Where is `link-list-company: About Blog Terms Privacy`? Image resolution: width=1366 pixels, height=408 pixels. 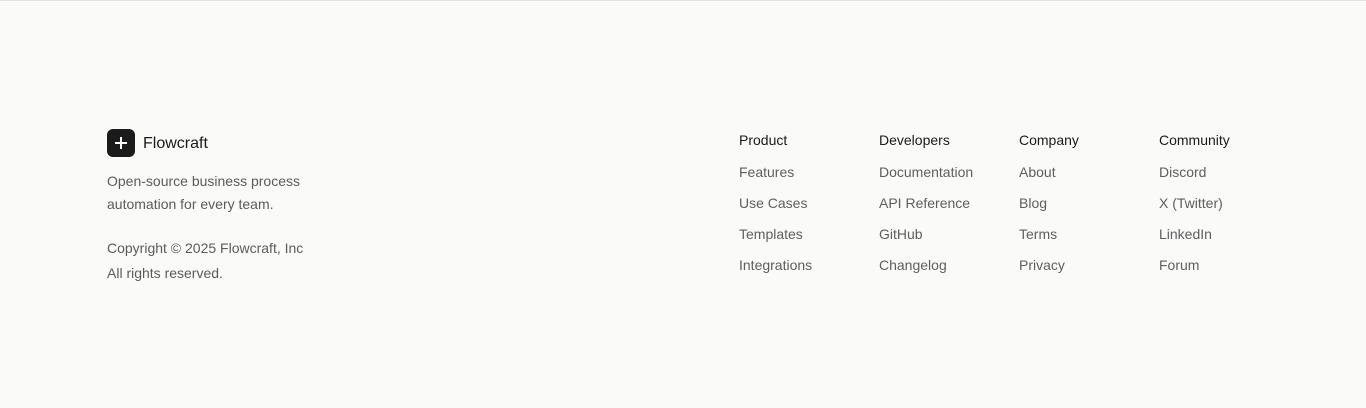
link-list-company: About Blog Terms Privacy is located at coordinates (1089, 223).